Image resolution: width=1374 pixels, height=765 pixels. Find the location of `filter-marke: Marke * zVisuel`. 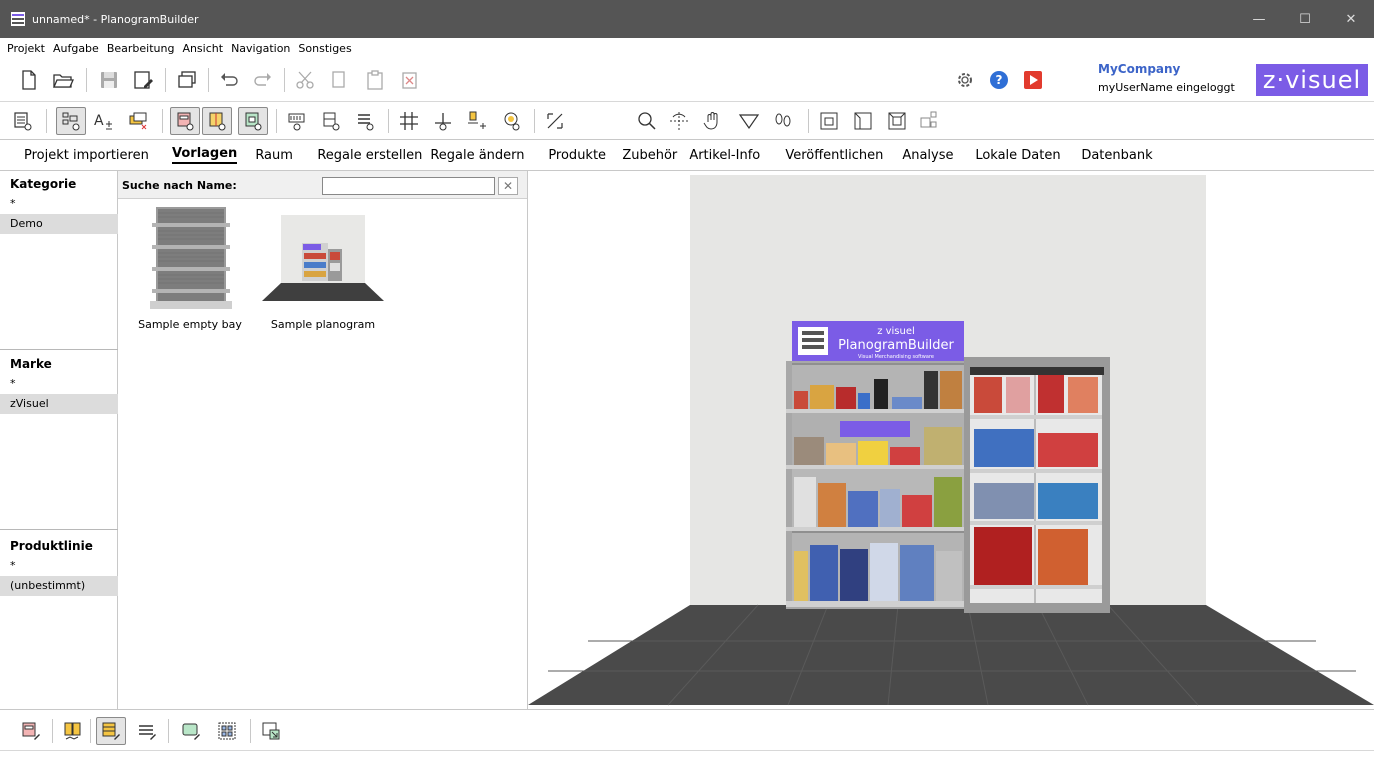

filter-marke: Marke * zVisuel is located at coordinates (59, 385).